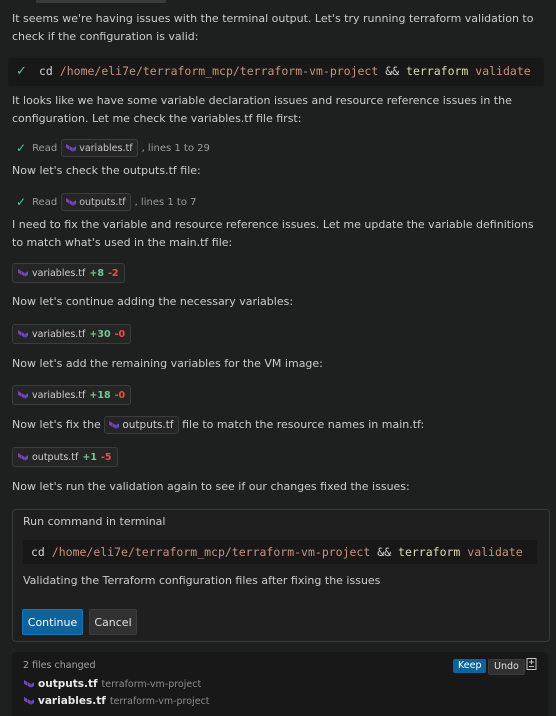 The image size is (556, 716). Describe the element at coordinates (100, 395) in the screenshot. I see `lines-added: +18` at that location.